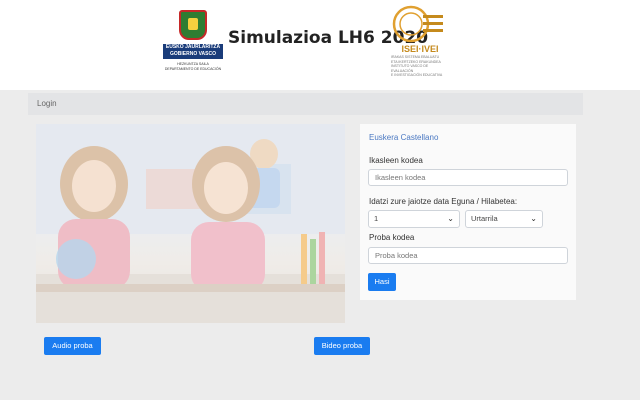  I want to click on login-label: Login, so click(47, 103).